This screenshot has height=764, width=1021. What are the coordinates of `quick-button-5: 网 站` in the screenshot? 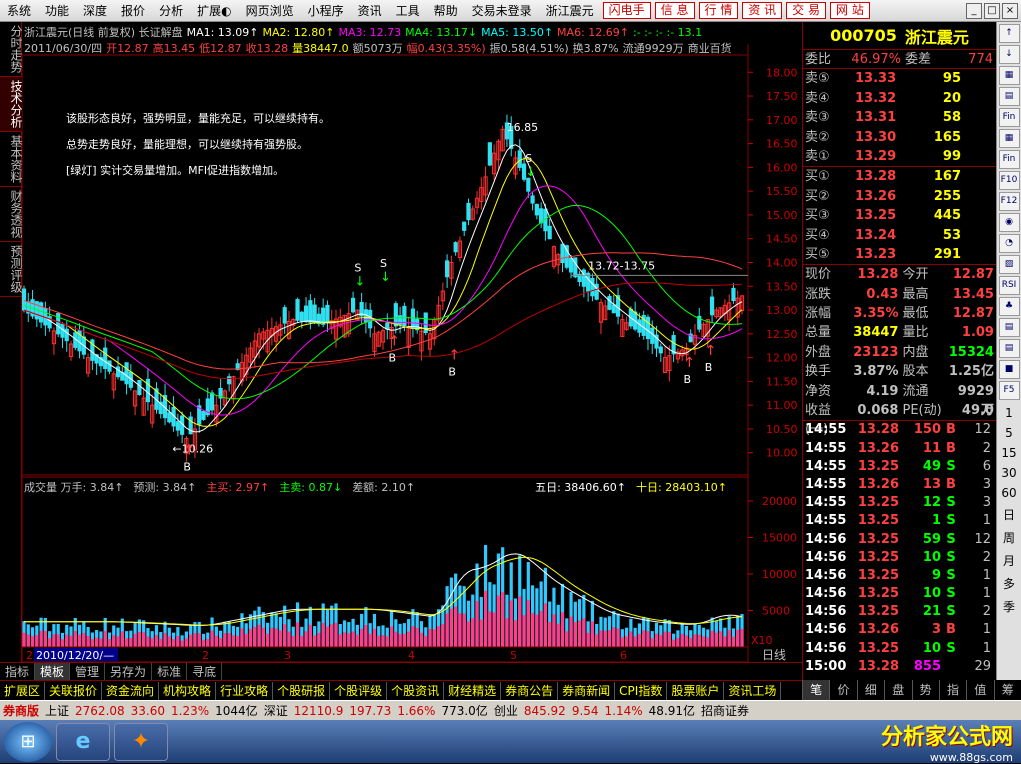 It's located at (850, 10).